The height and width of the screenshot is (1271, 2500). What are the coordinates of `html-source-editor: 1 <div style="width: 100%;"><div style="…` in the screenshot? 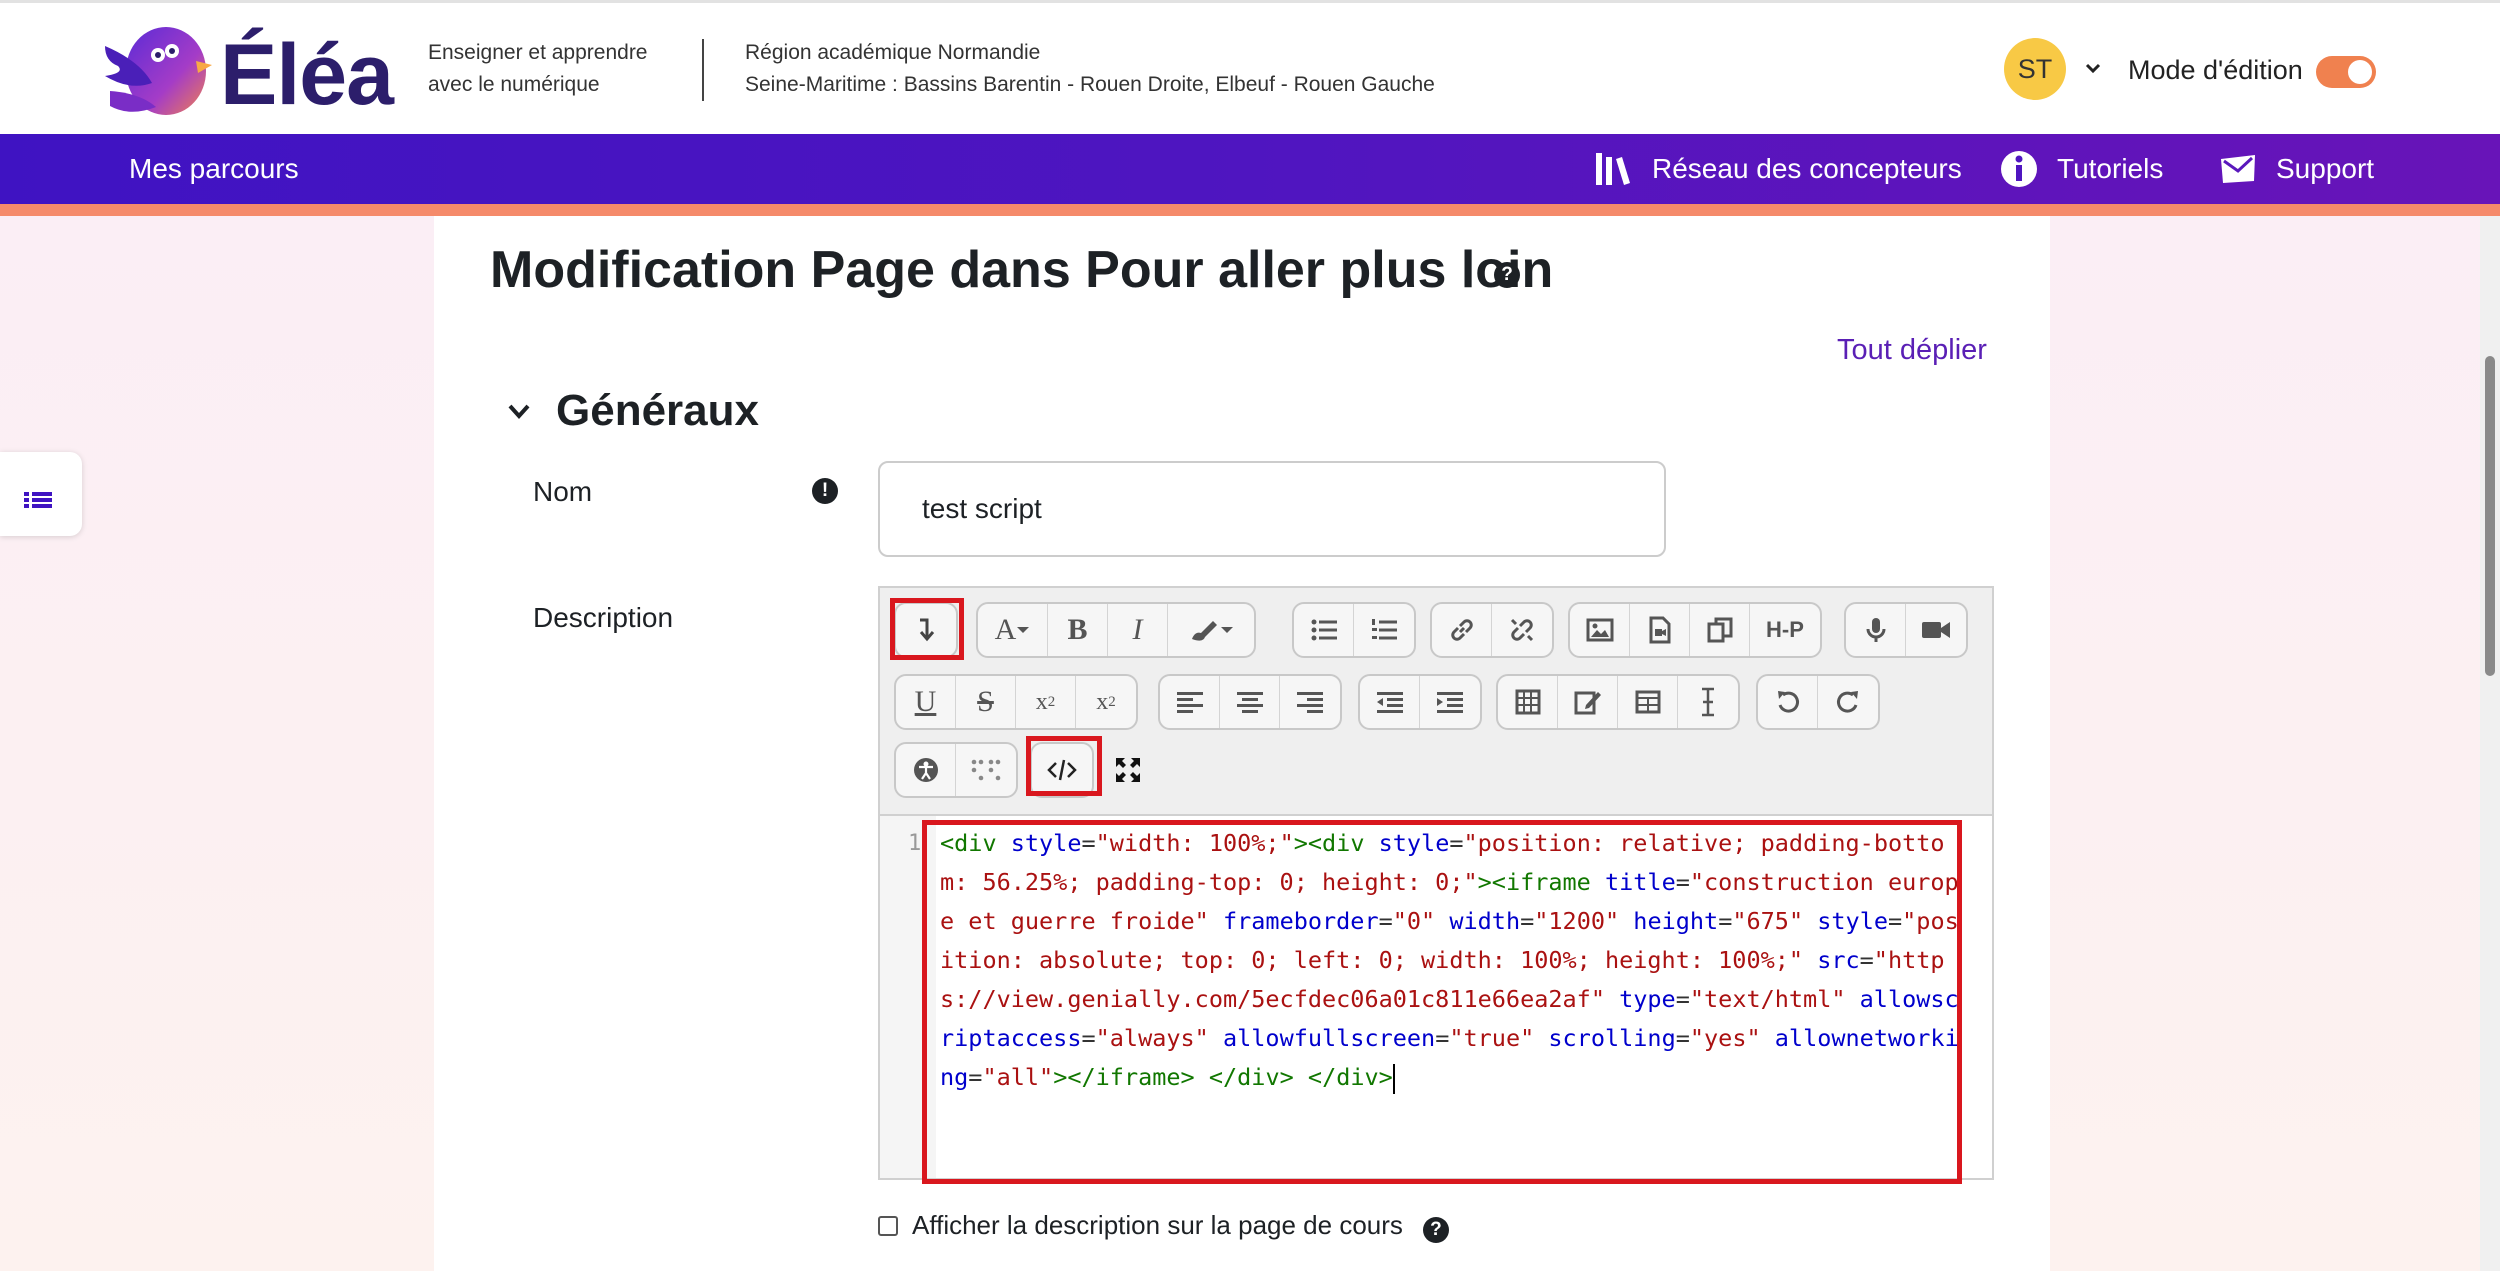 It's located at (1436, 997).